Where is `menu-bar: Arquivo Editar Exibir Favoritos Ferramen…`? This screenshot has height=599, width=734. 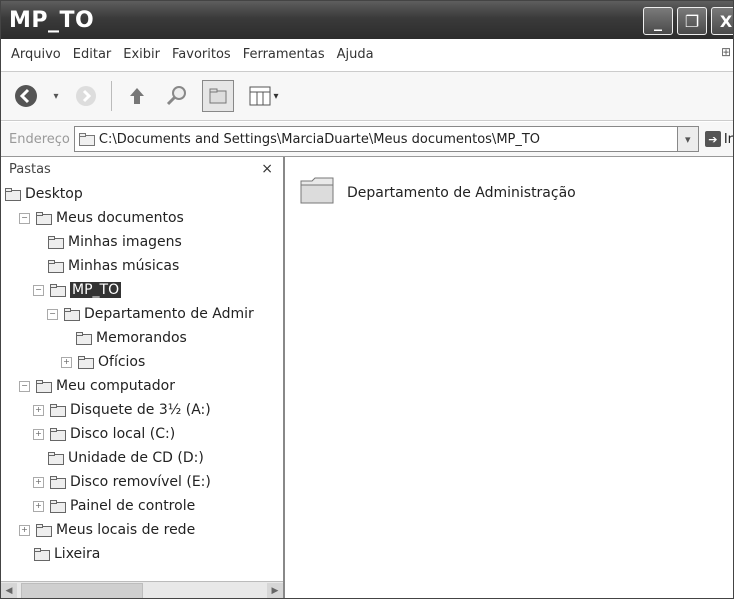
menu-bar: Arquivo Editar Exibir Favoritos Ferramen… is located at coordinates (367, 54).